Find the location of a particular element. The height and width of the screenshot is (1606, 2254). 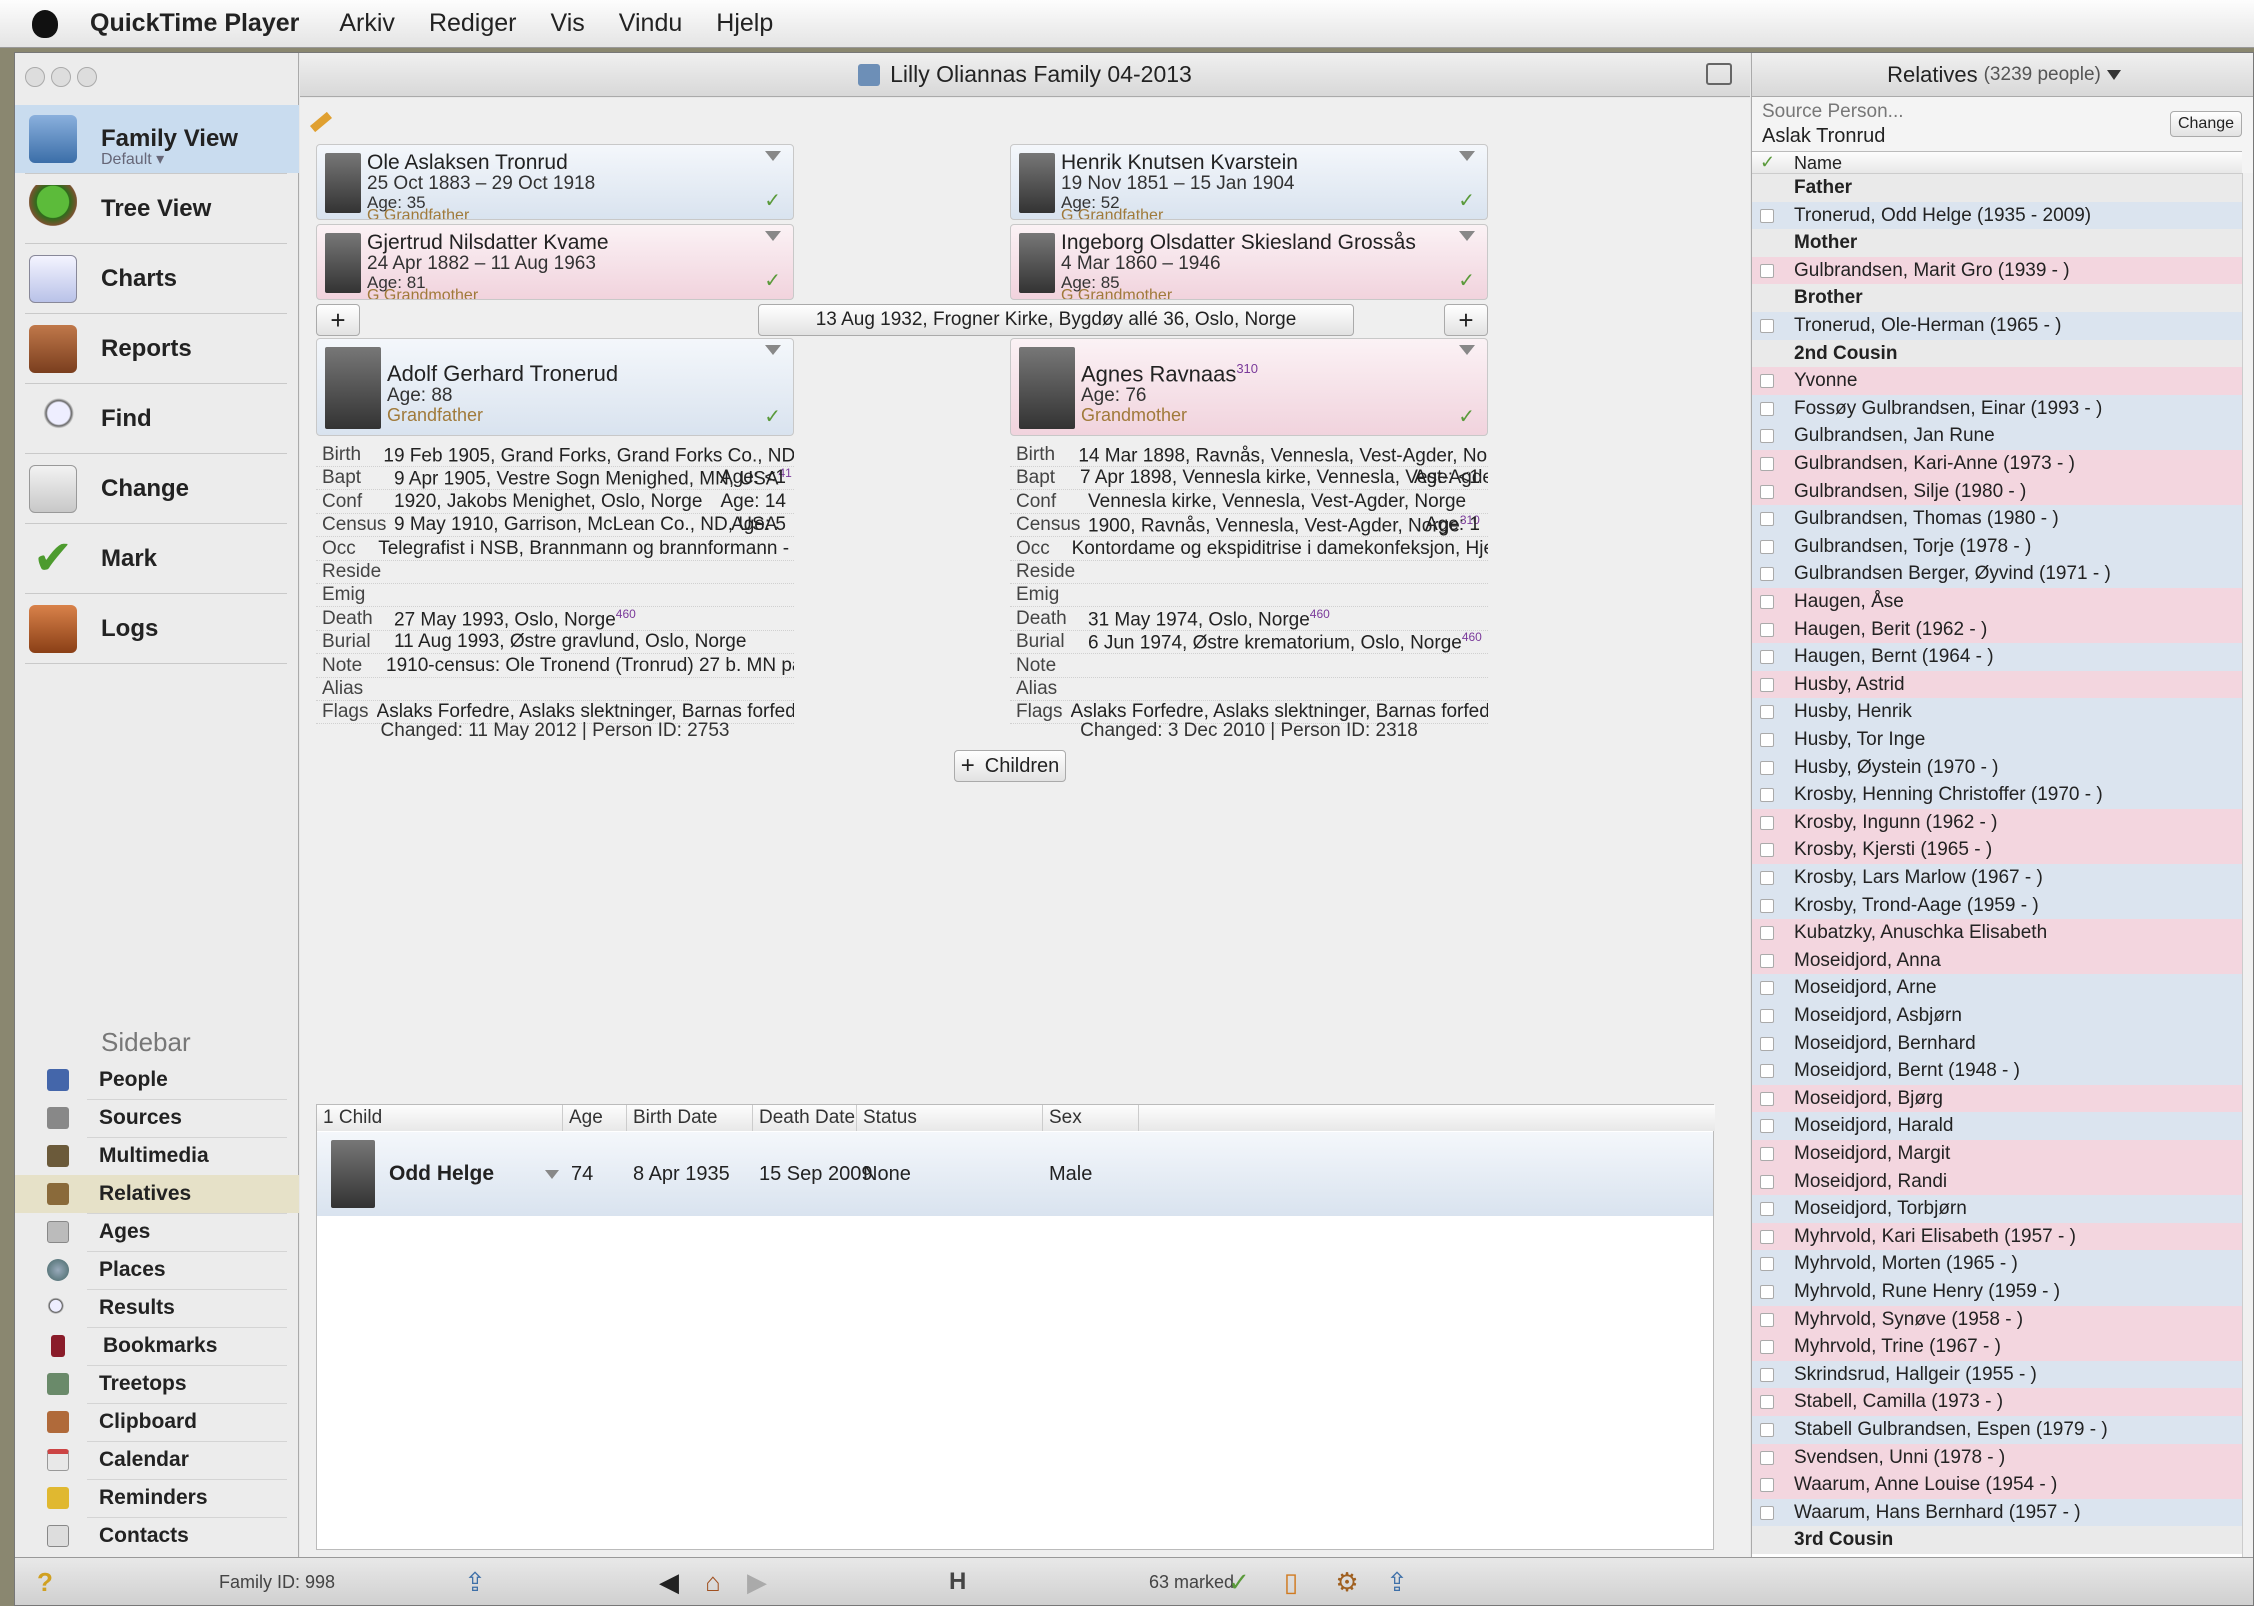

zoom-window-button is located at coordinates (87, 77).